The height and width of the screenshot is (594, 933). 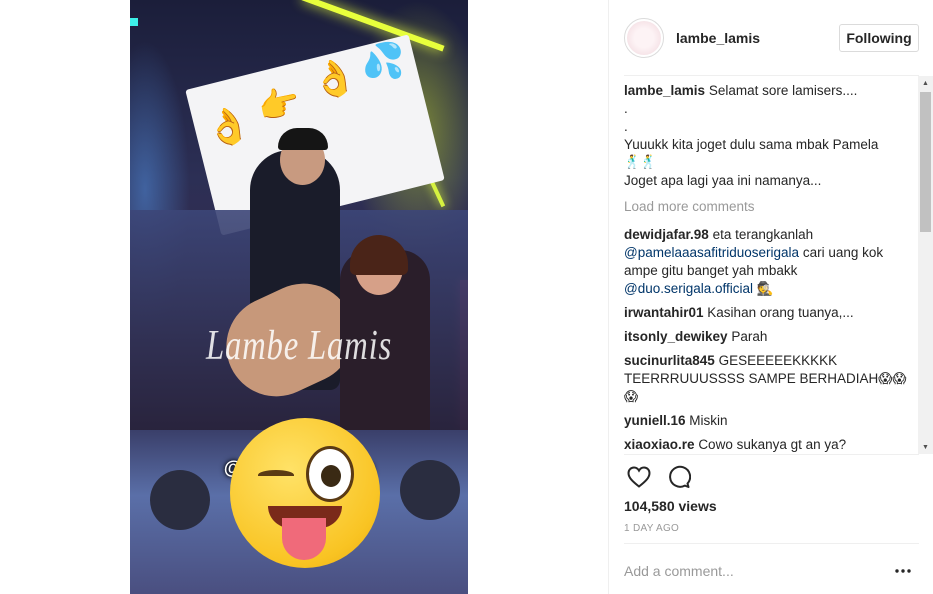 What do you see at coordinates (925, 447) in the screenshot?
I see `scroll-down-arrow-icon: ▼` at bounding box center [925, 447].